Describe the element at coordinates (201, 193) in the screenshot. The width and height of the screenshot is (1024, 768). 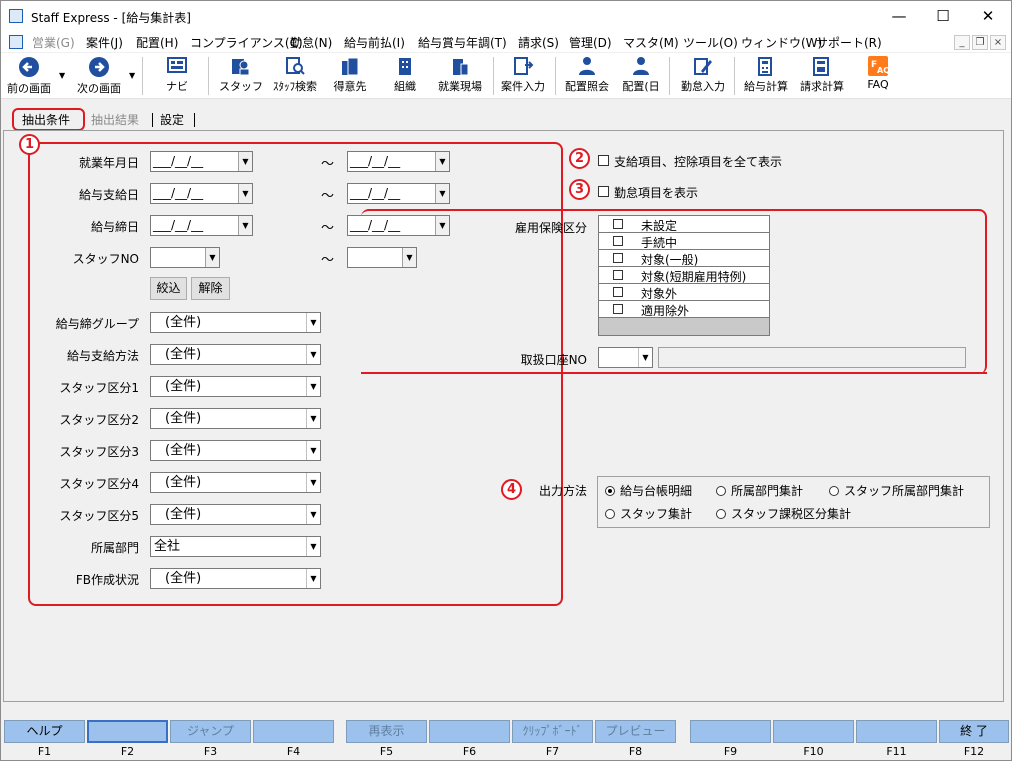
I see `pay-date-from-input: ___/__/__ ▼` at that location.